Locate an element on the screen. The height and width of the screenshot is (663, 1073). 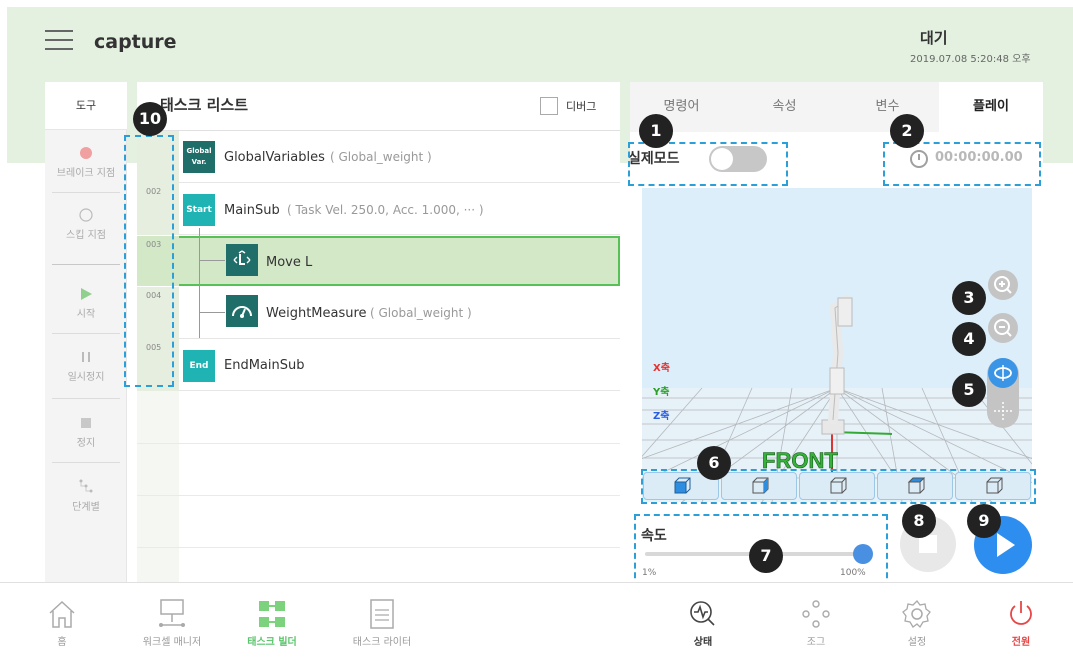
move-l-icon is located at coordinates (242, 260).